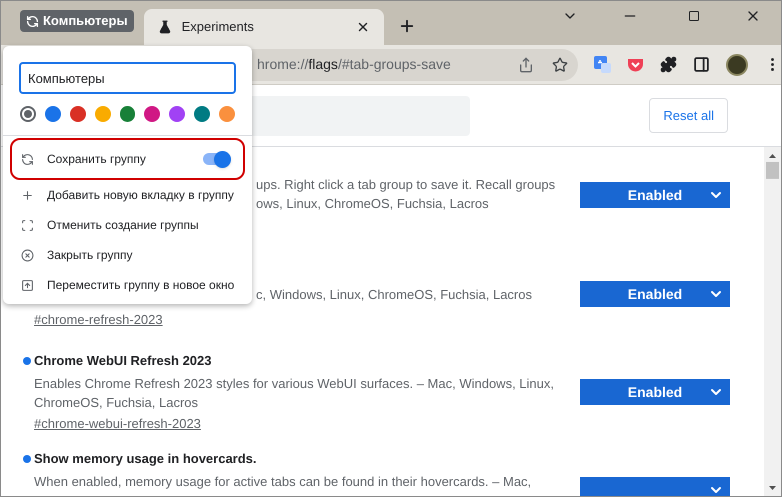  I want to click on translate-icon, so click(602, 64).